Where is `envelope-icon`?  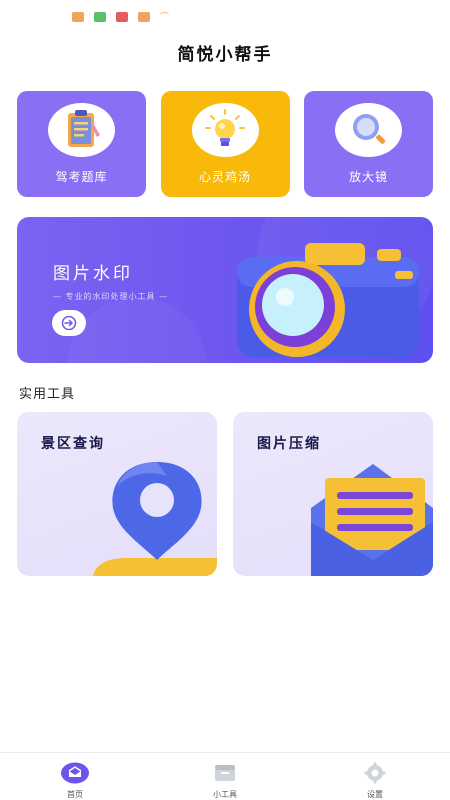
envelope-icon is located at coordinates (372, 520).